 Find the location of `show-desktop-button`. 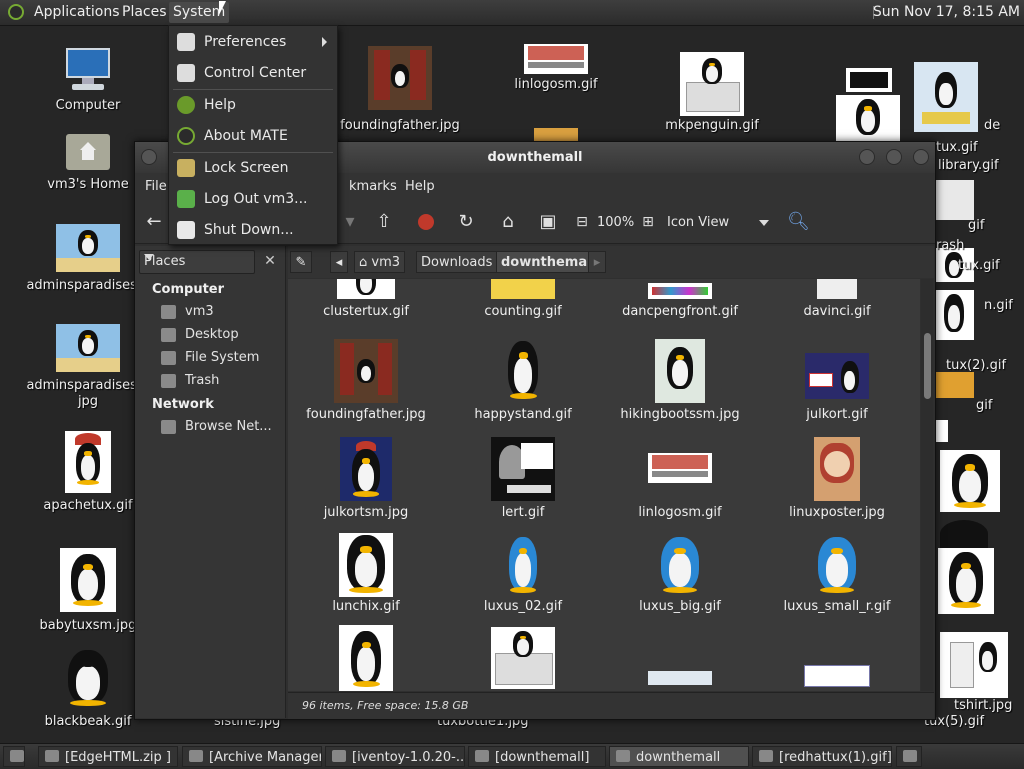

show-desktop-button is located at coordinates (14, 756).